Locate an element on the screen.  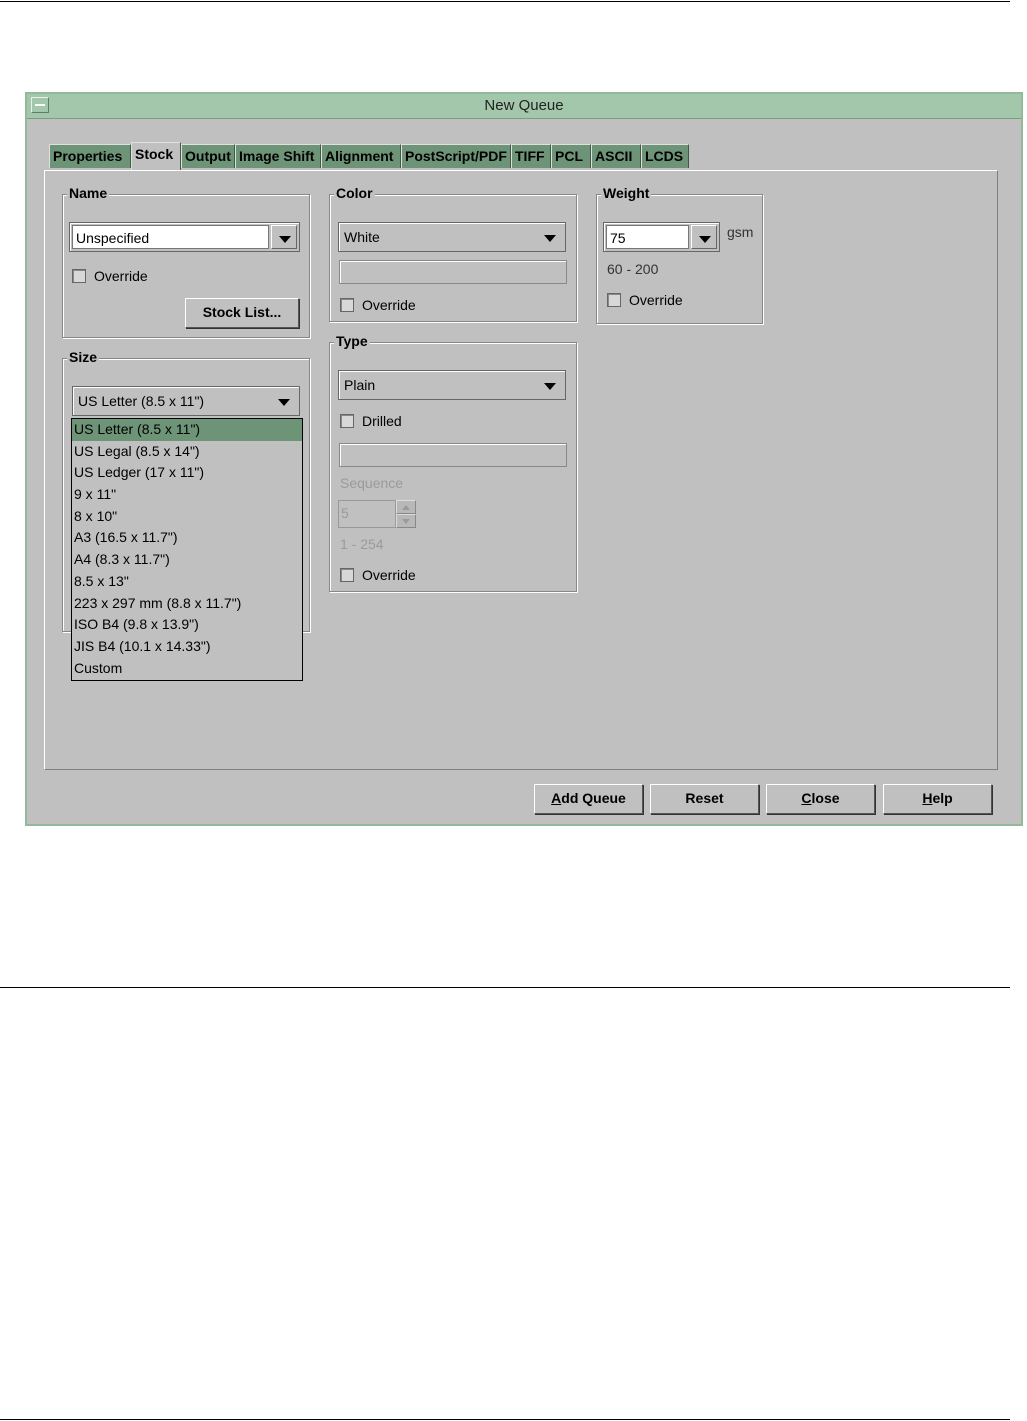
sequence-label: Sequence is located at coordinates (372, 483).